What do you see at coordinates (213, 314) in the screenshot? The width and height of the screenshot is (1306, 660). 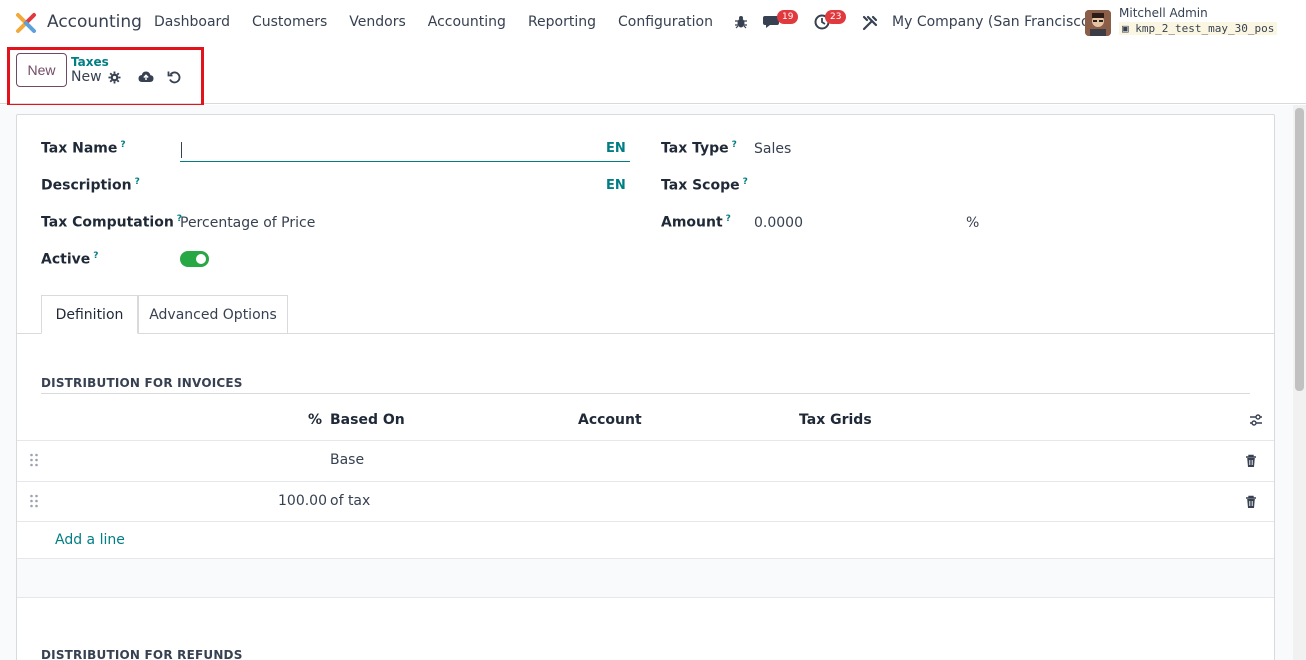 I see `tab-advanced-options: Advanced Options` at bounding box center [213, 314].